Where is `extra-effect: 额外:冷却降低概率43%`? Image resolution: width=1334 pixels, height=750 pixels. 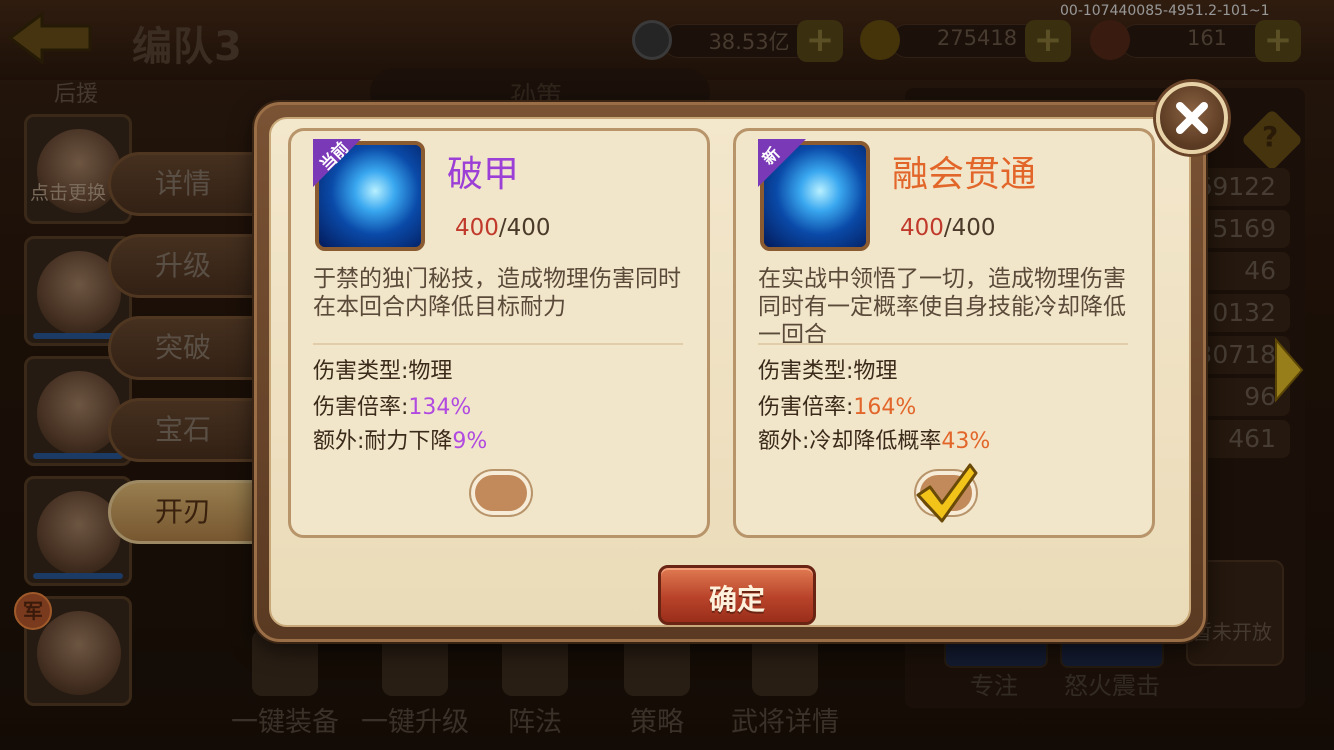
extra-effect: 额外:冷却降低概率43% is located at coordinates (874, 441).